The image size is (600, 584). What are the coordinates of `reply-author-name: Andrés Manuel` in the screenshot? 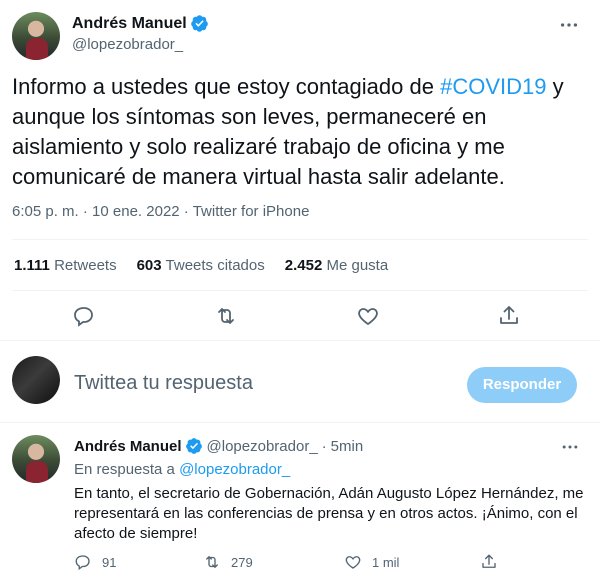 It's located at (128, 446).